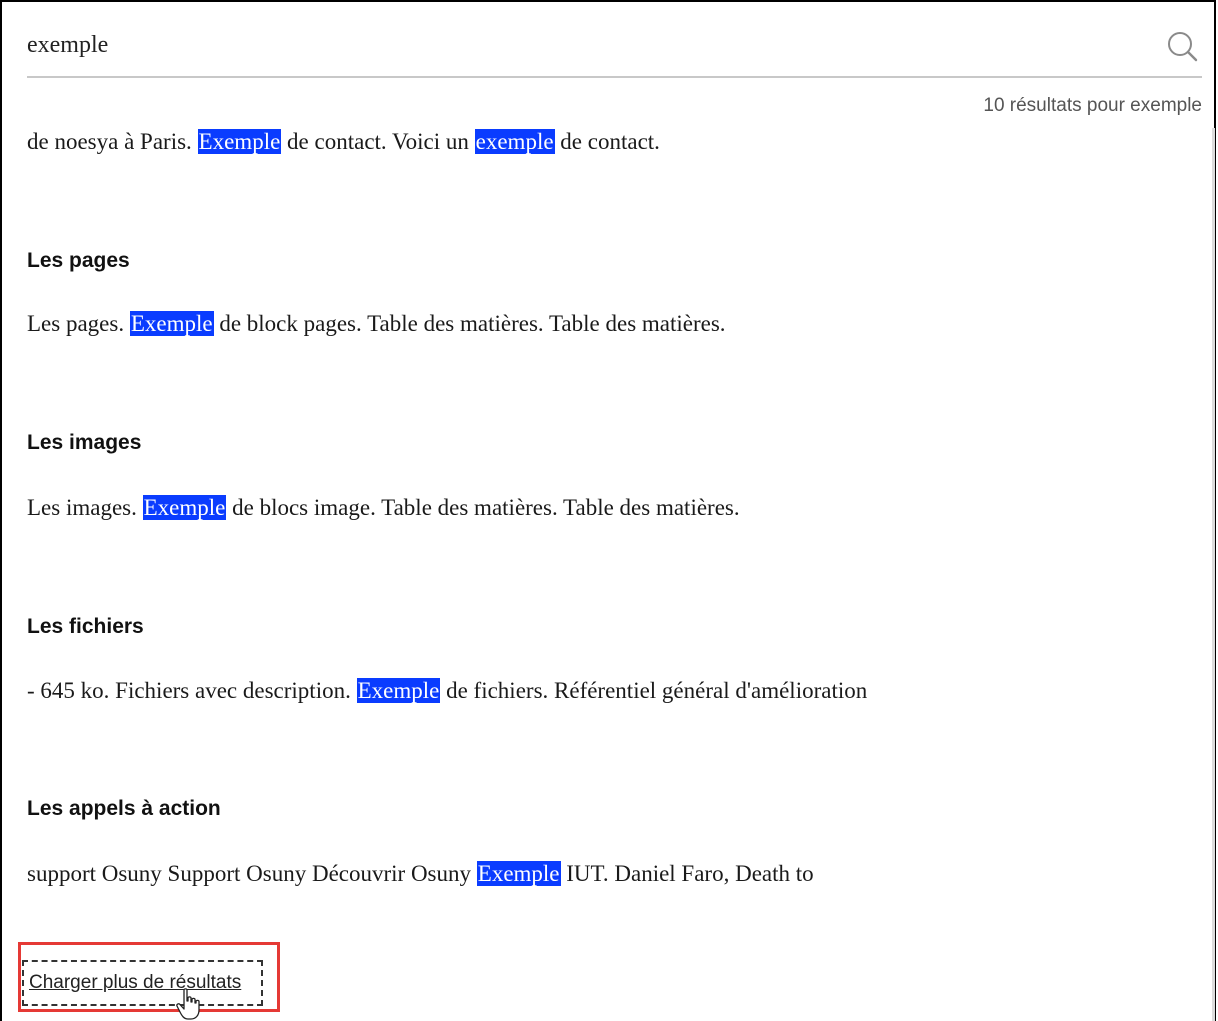 The width and height of the screenshot is (1218, 1021). Describe the element at coordinates (607, 141) in the screenshot. I see `excerpt-text: de contact.` at that location.